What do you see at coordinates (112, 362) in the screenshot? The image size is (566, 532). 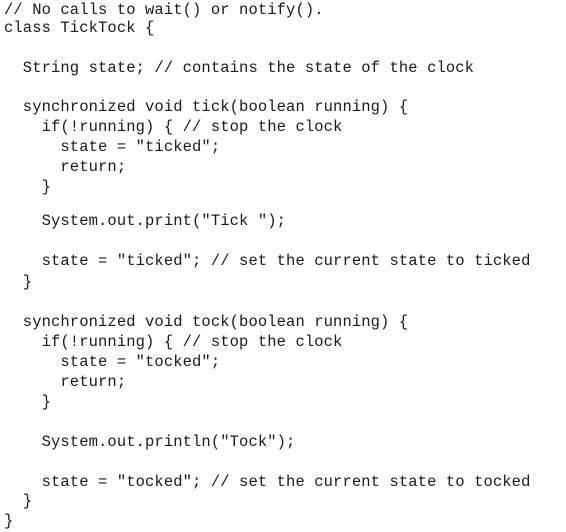 I see `code-line: state = "tocked";` at bounding box center [112, 362].